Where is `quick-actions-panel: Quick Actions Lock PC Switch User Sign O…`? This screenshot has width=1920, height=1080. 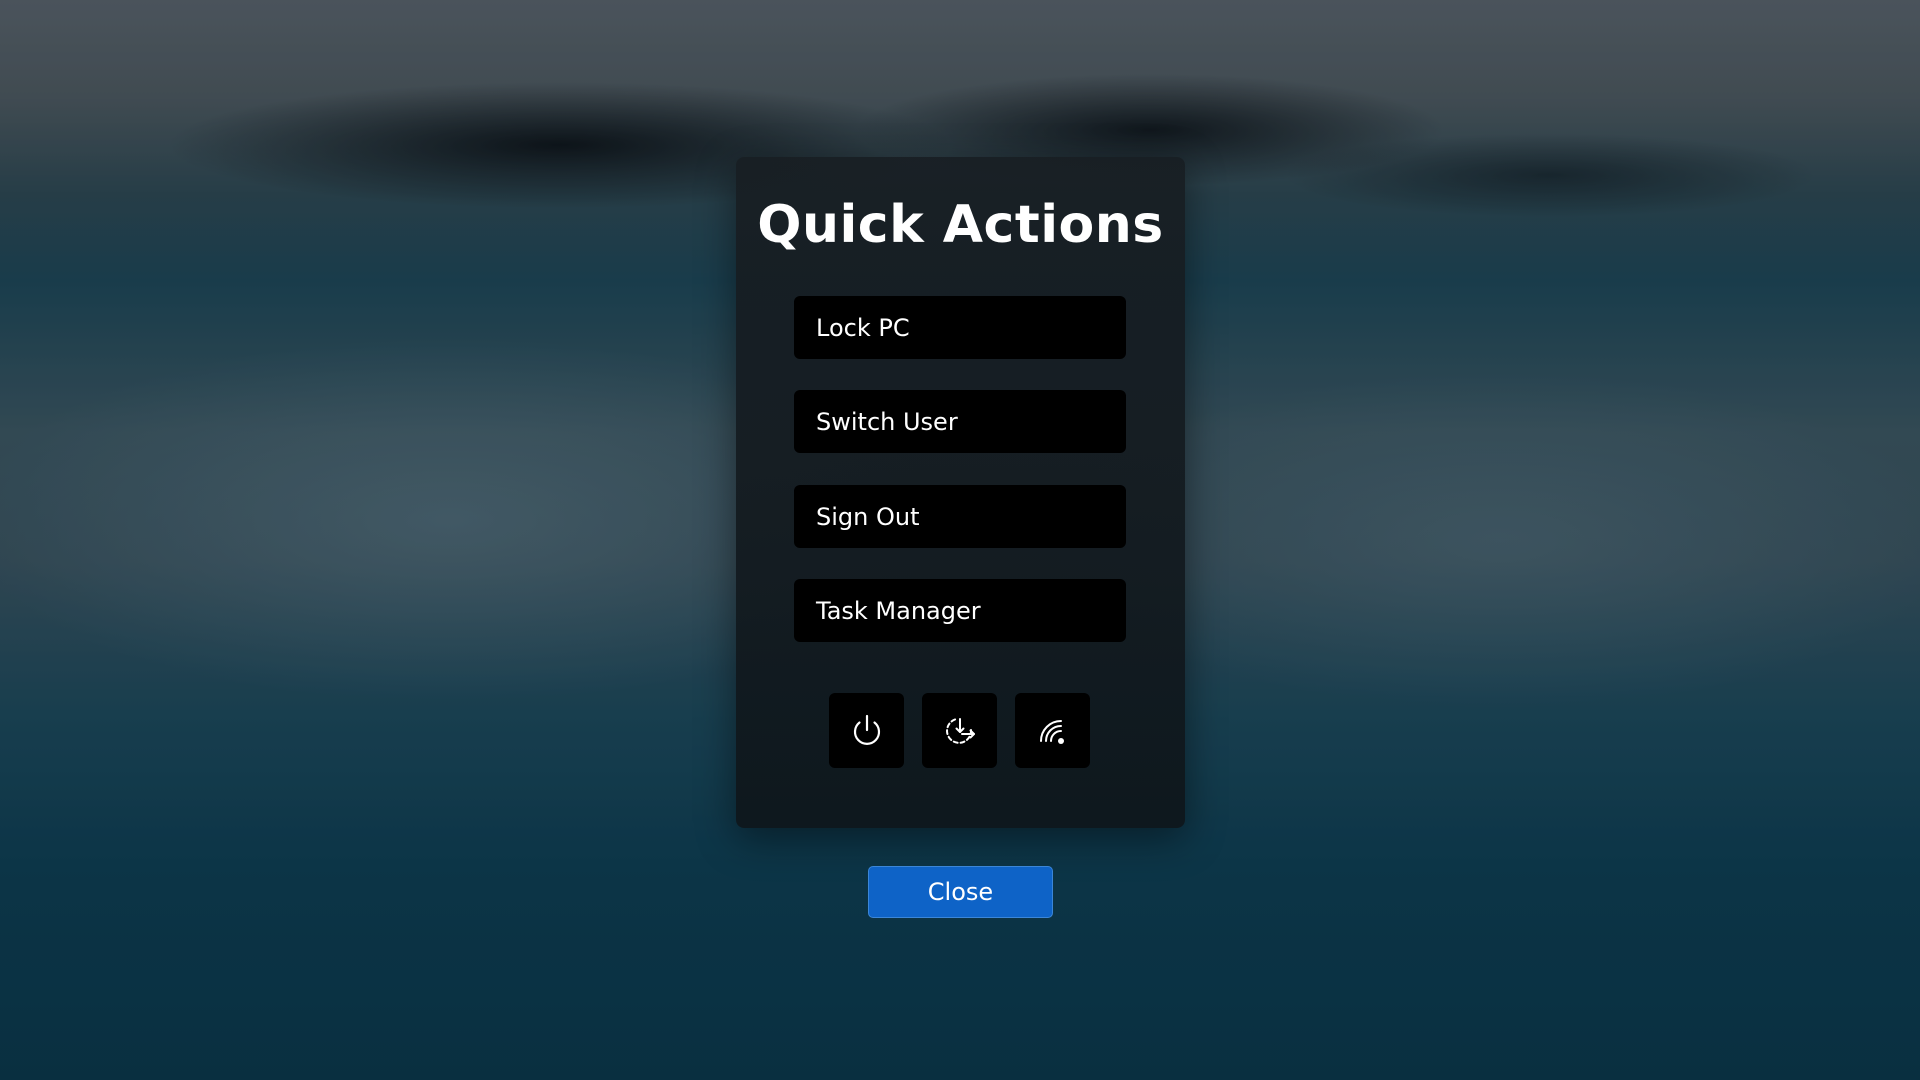 quick-actions-panel: Quick Actions Lock PC Switch User Sign O… is located at coordinates (960, 492).